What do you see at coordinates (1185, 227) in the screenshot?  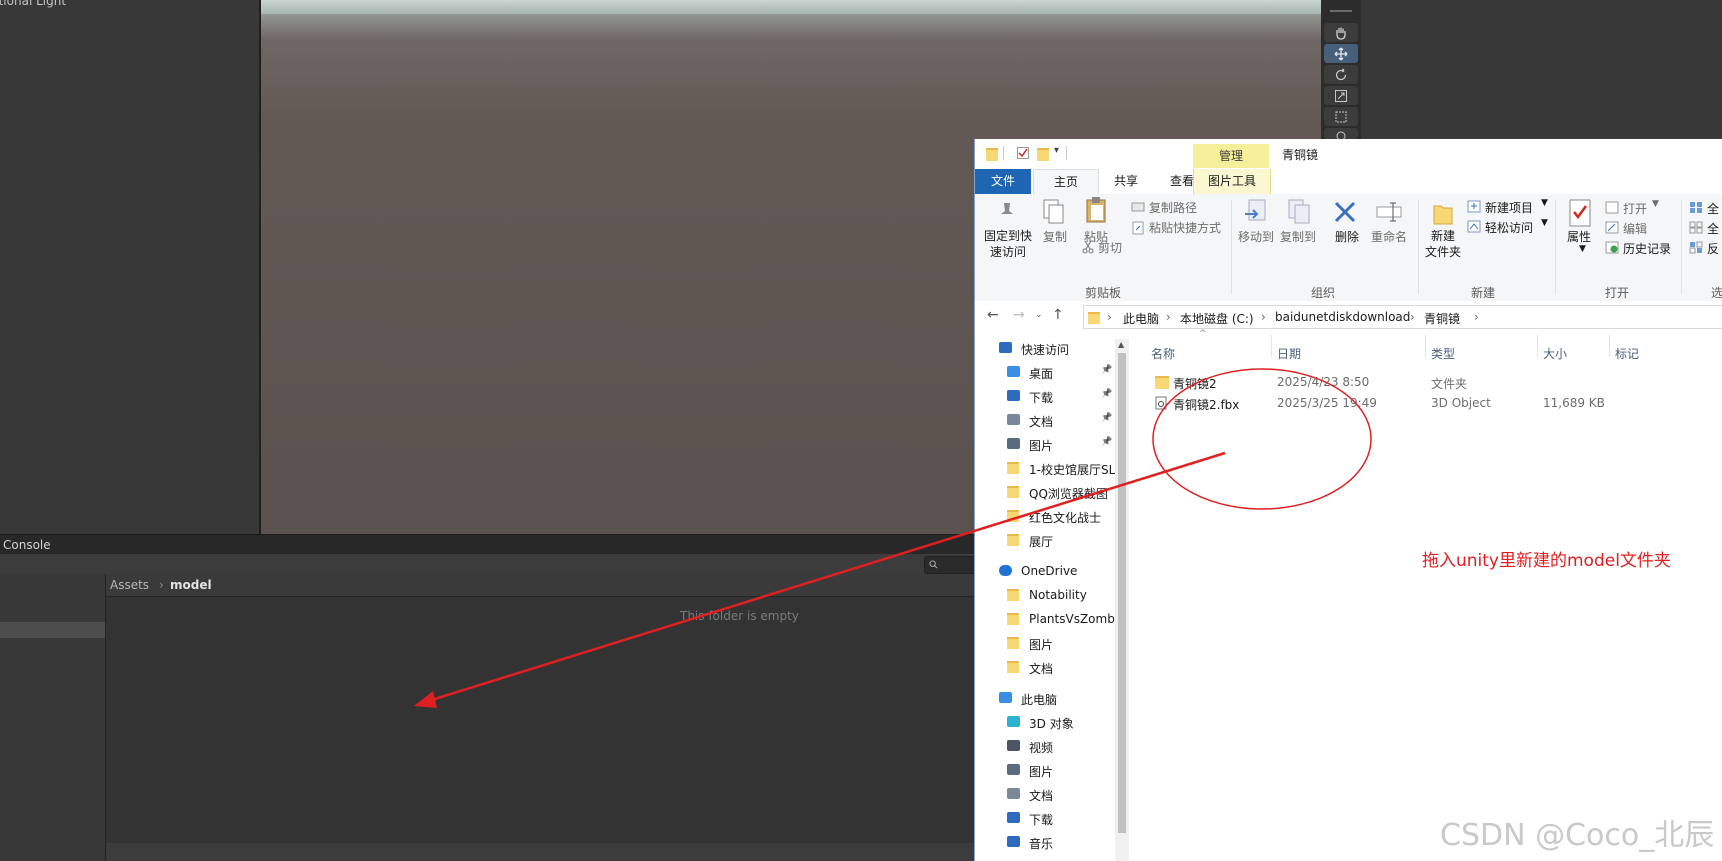 I see `paste-shortcut-button: 粘贴快捷方式` at bounding box center [1185, 227].